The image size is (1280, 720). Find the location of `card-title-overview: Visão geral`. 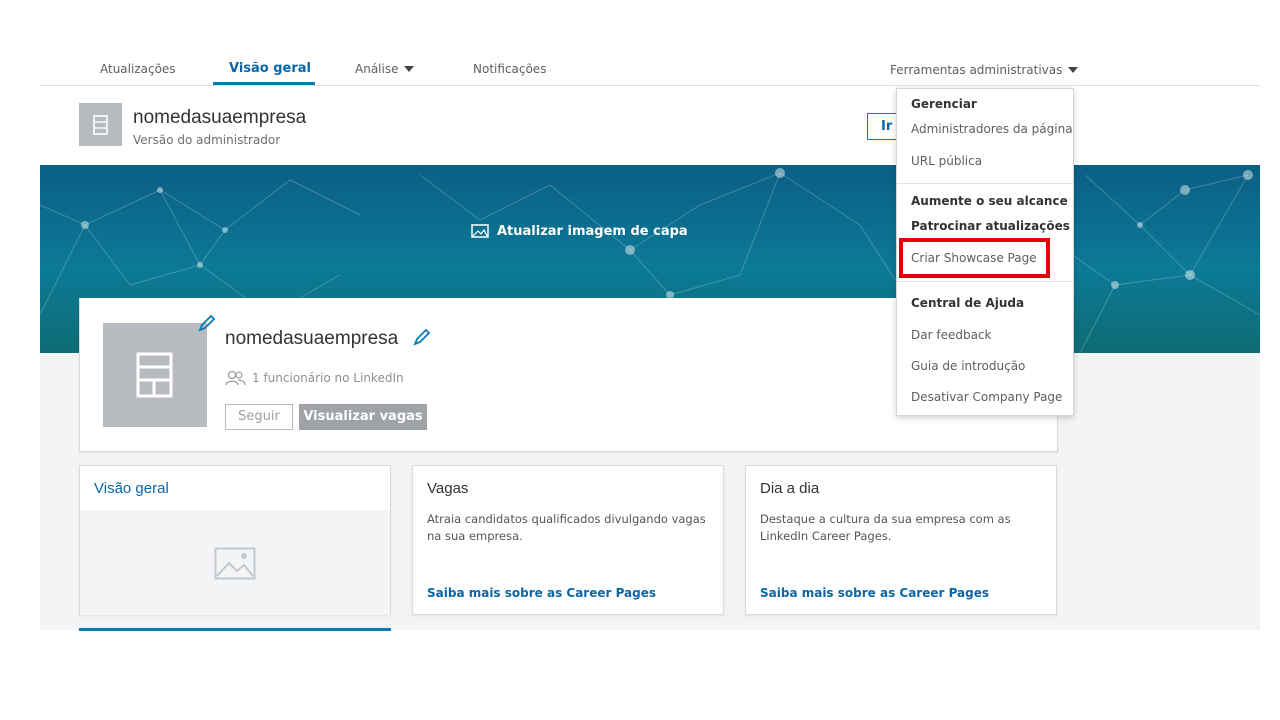

card-title-overview: Visão geral is located at coordinates (131, 488).